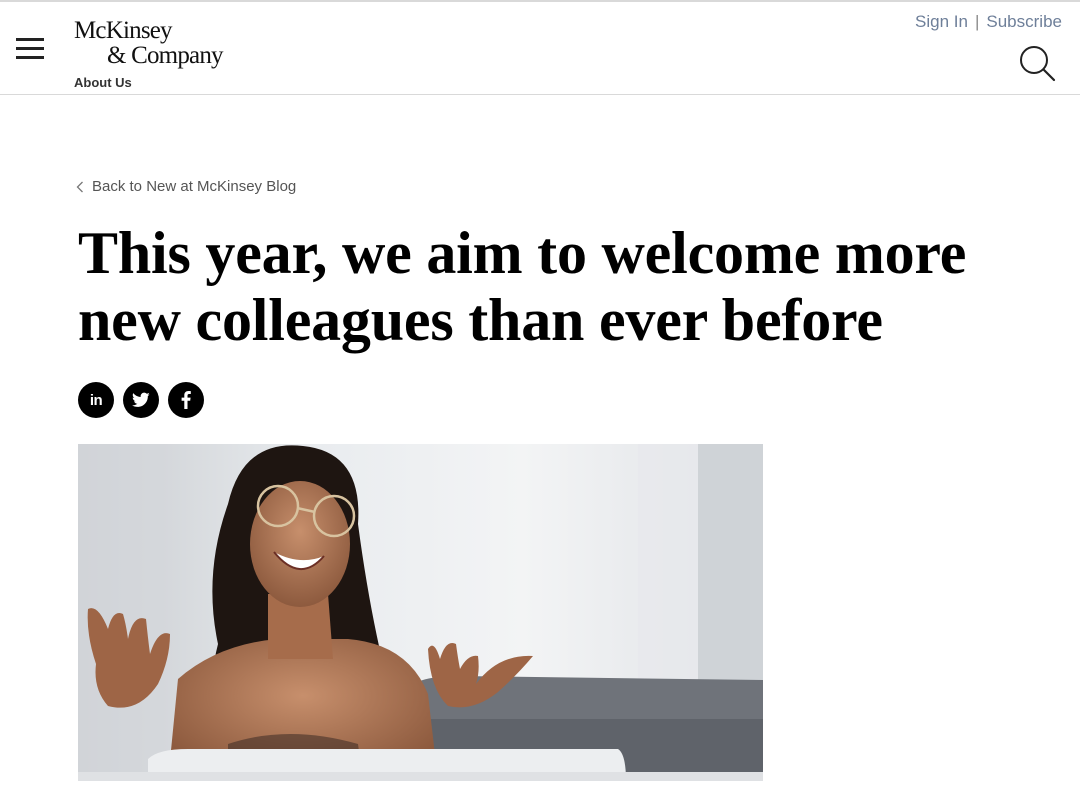 The width and height of the screenshot is (1080, 803). I want to click on logo-line-2: & Company, so click(165, 55).